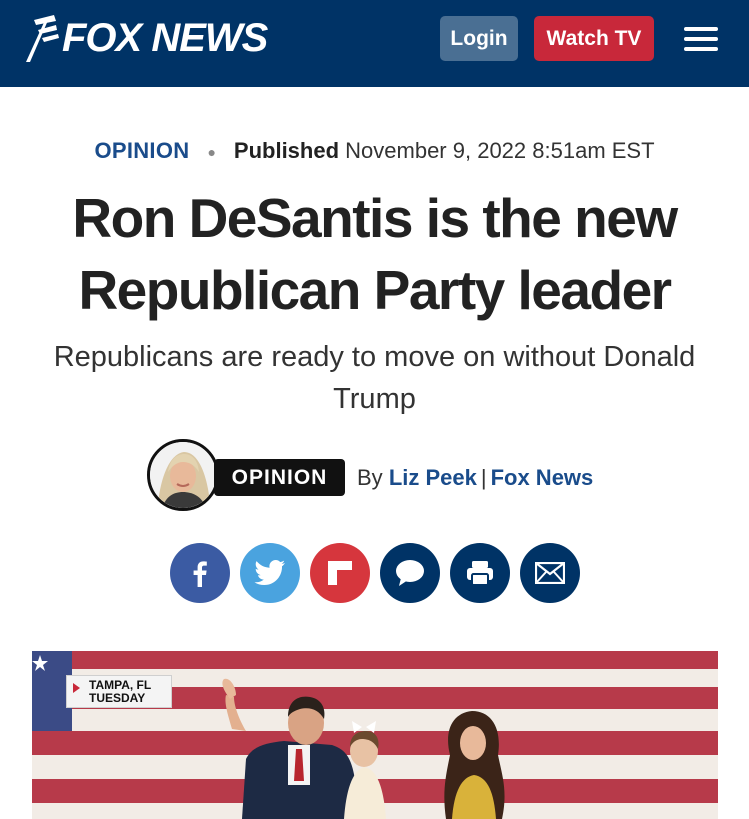  Describe the element at coordinates (286, 150) in the screenshot. I see `published-label: Published` at that location.